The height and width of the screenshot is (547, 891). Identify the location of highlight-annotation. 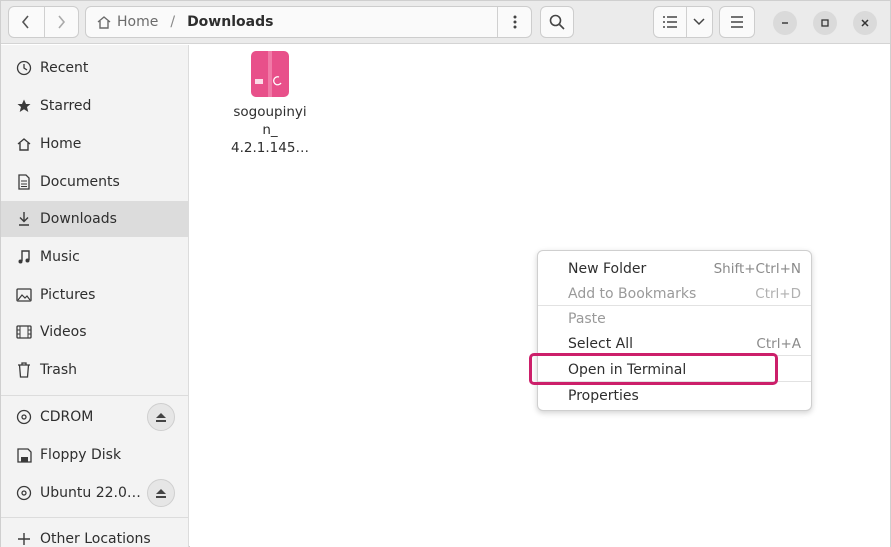
(653, 369).